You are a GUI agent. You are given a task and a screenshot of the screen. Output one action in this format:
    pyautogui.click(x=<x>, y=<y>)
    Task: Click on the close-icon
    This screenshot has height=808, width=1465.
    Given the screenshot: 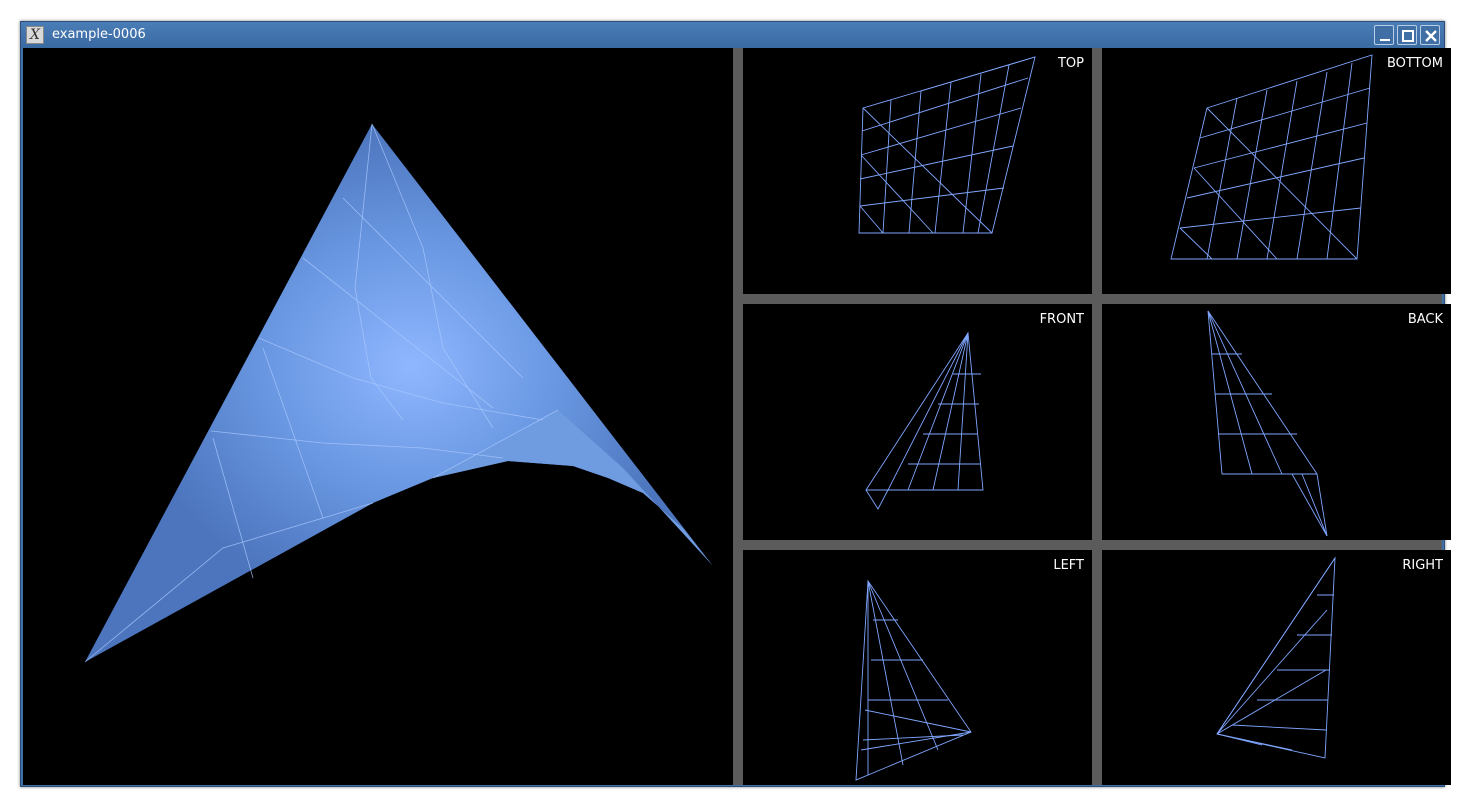 What is the action you would take?
    pyautogui.click(x=1431, y=36)
    